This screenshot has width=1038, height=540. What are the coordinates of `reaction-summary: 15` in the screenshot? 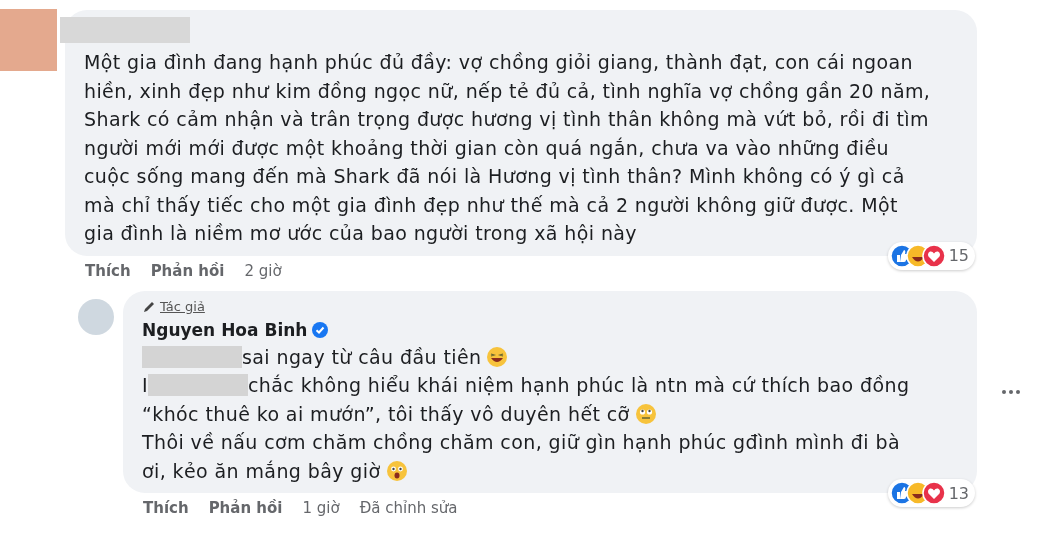 It's located at (931, 255).